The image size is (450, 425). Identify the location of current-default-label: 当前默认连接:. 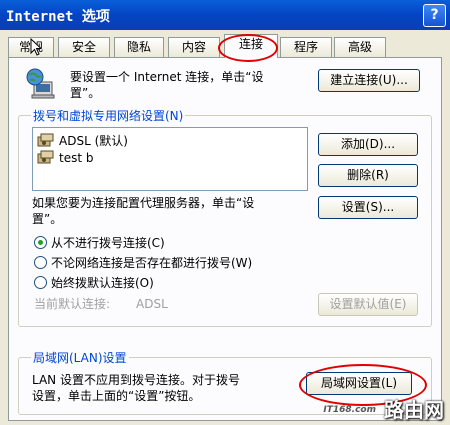
(72, 304).